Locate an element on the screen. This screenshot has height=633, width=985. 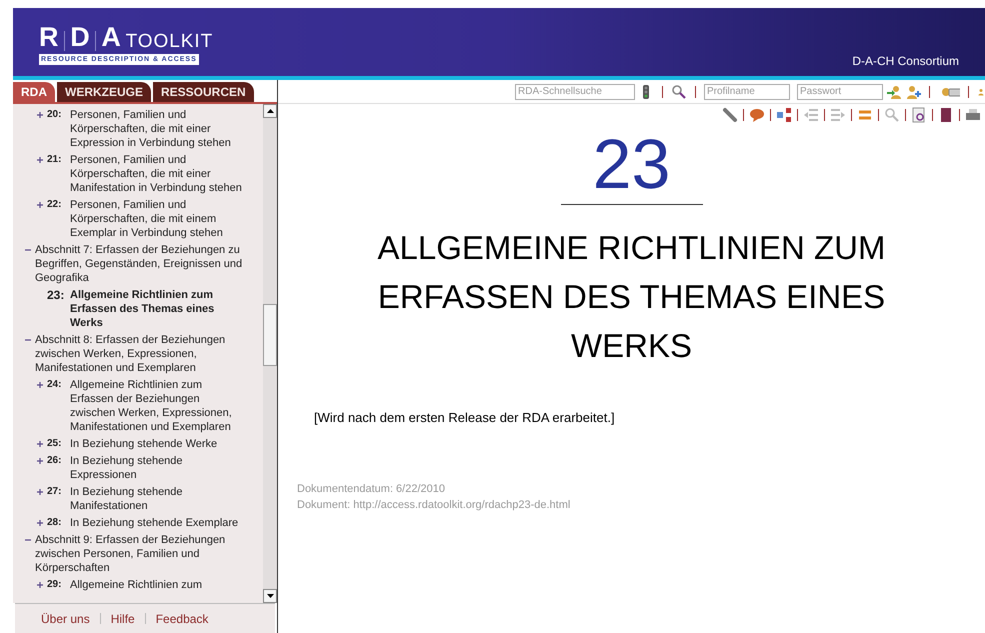
chapter-title: Personen, Familien und Körperschaften, die mit einer Expression in Verbindung stehen is located at coordinates (151, 129).